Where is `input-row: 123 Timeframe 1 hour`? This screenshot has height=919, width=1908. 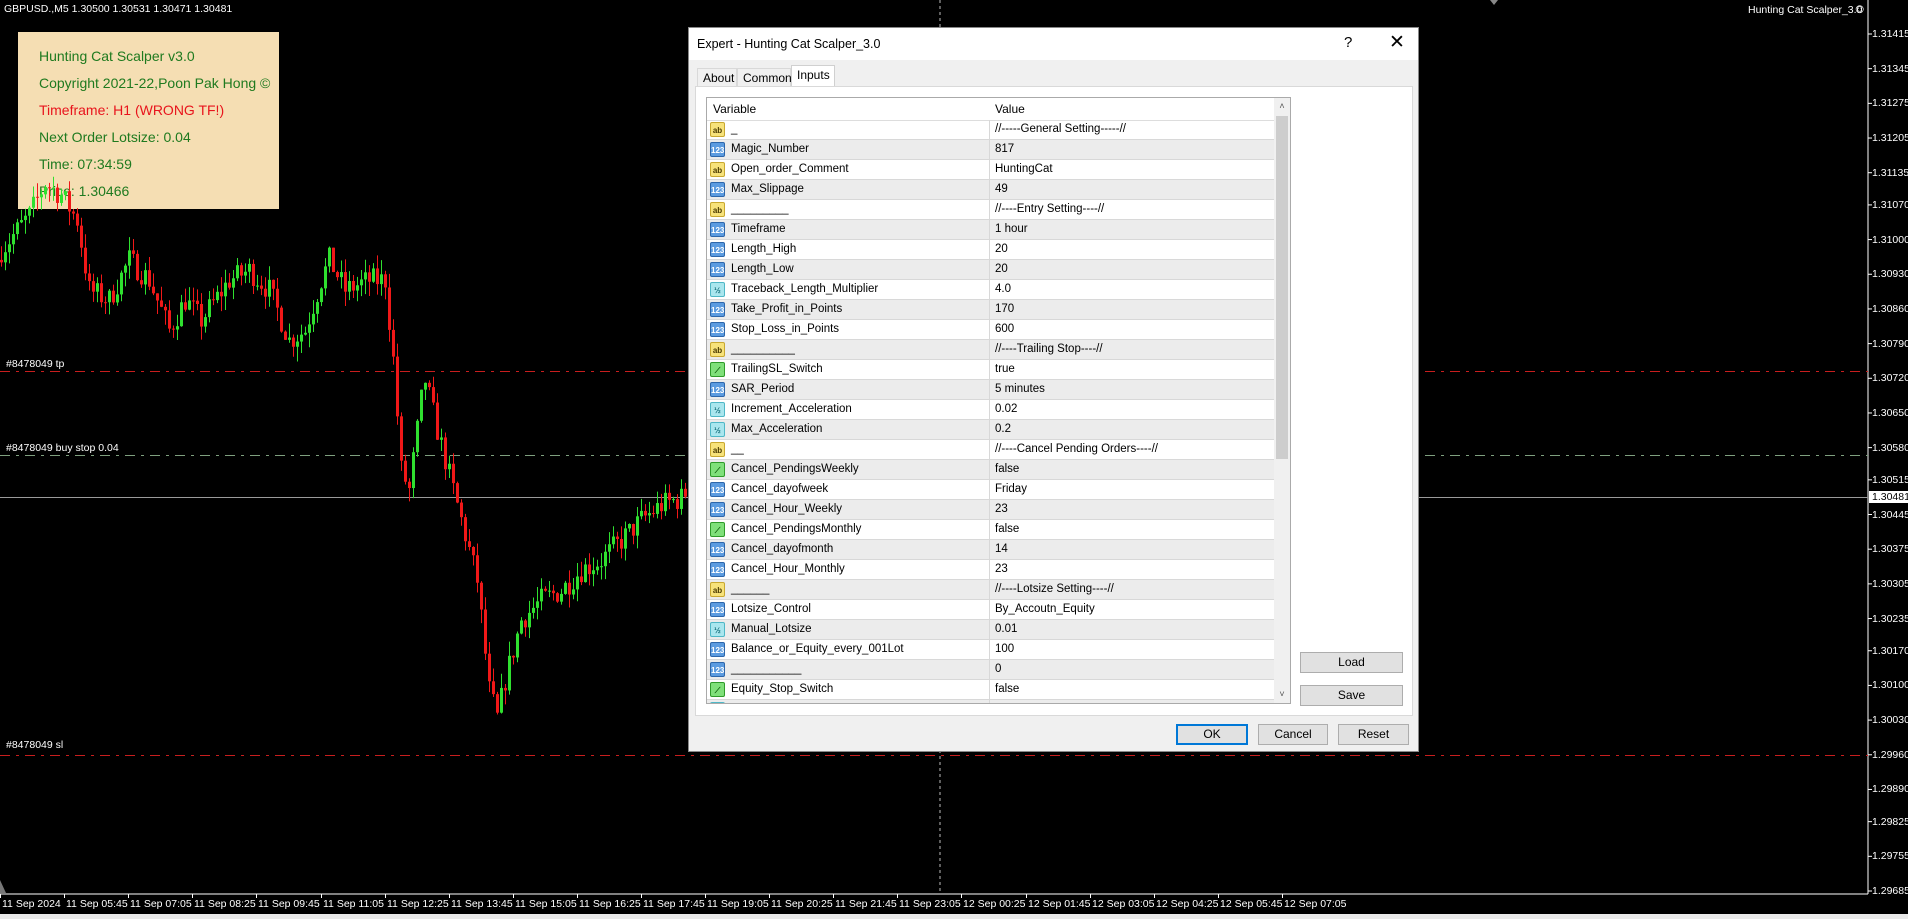 input-row: 123 Timeframe 1 hour is located at coordinates (990, 230).